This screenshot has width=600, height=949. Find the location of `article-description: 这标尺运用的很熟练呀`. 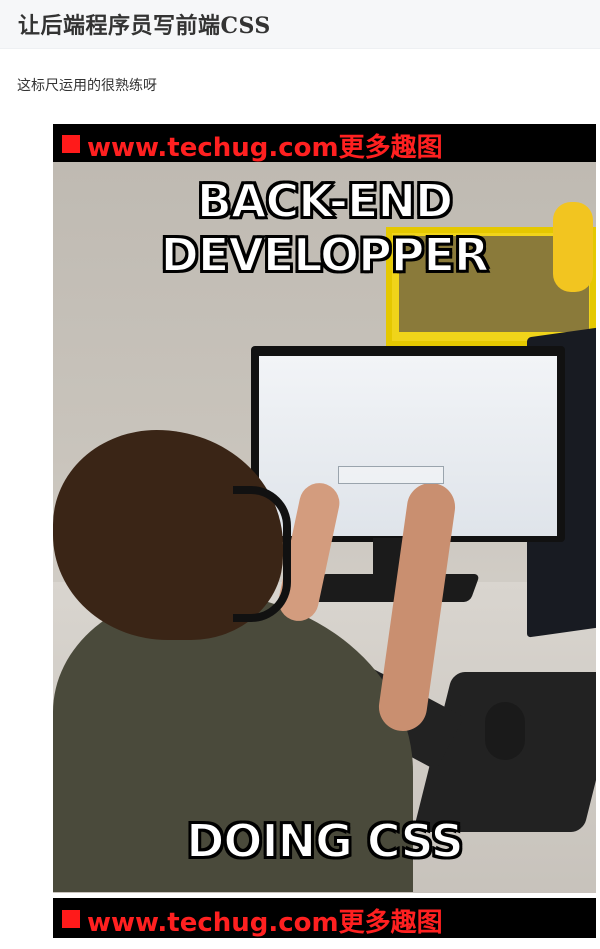

article-description: 这标尺运用的很熟练呀 is located at coordinates (87, 86).